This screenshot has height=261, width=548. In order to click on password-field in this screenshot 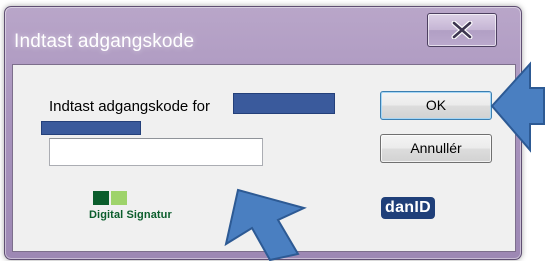, I will do `click(156, 152)`.